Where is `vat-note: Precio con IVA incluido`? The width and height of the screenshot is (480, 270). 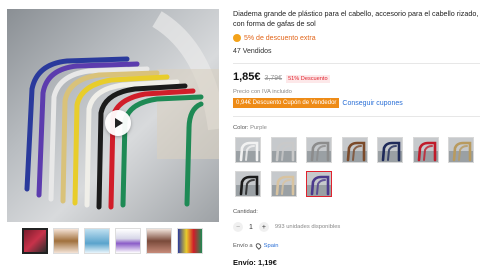 vat-note: Precio con IVA incluido is located at coordinates (262, 92).